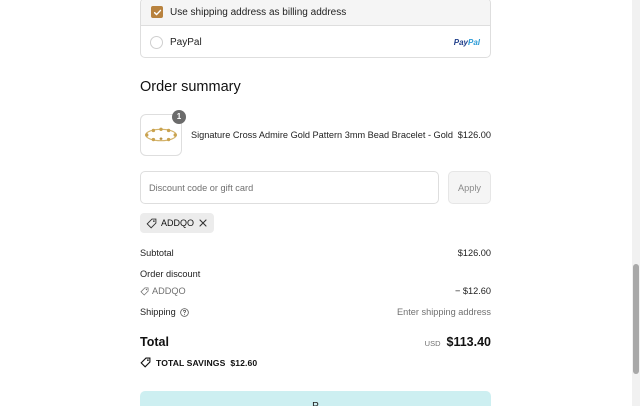  Describe the element at coordinates (315, 403) in the screenshot. I see `pay-now-label: P` at that location.